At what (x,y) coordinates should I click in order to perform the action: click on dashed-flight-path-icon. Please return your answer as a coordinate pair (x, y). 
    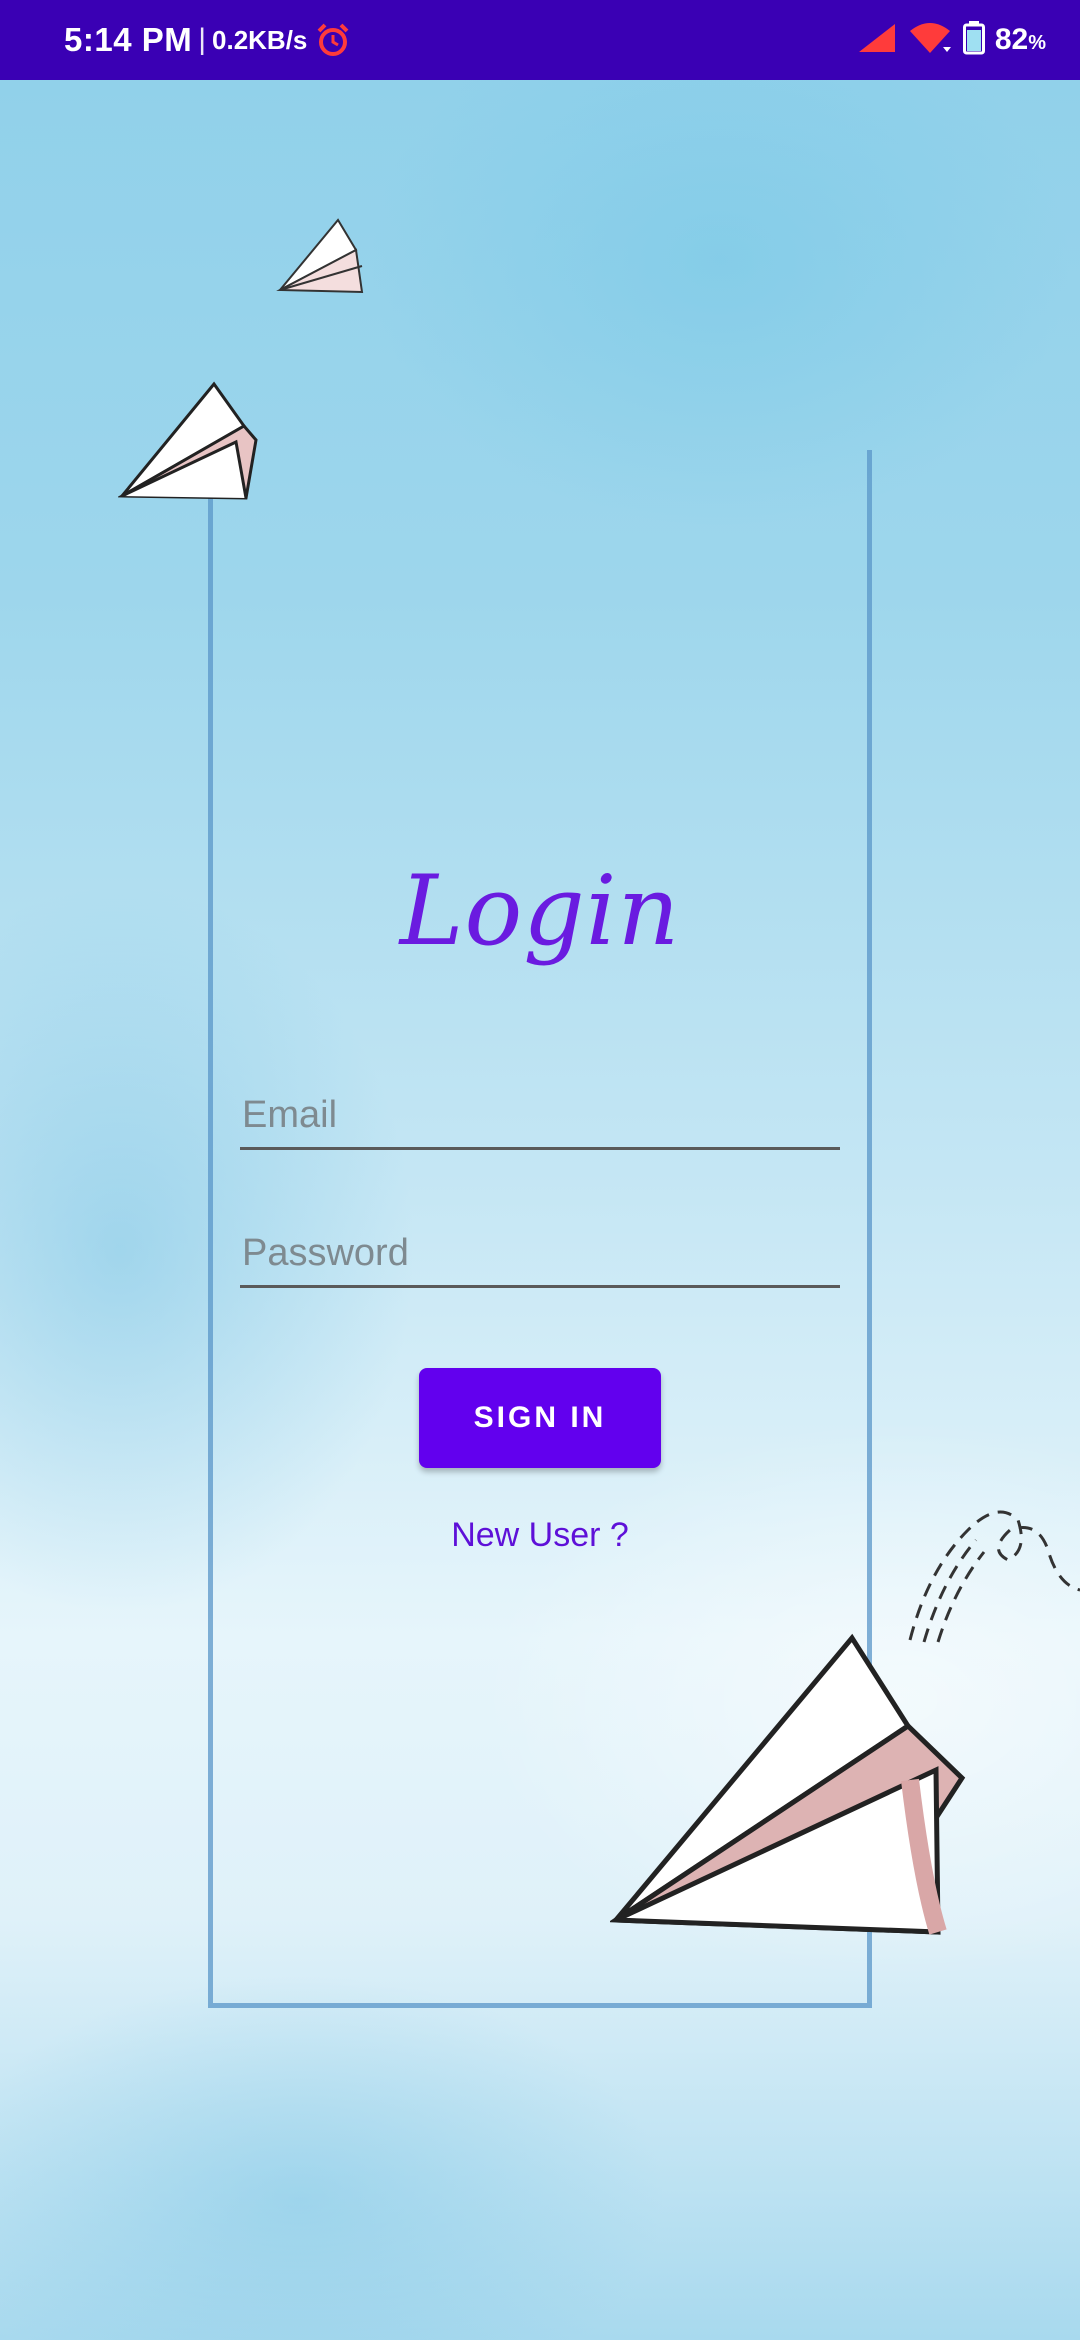
    Looking at the image, I should click on (994, 1576).